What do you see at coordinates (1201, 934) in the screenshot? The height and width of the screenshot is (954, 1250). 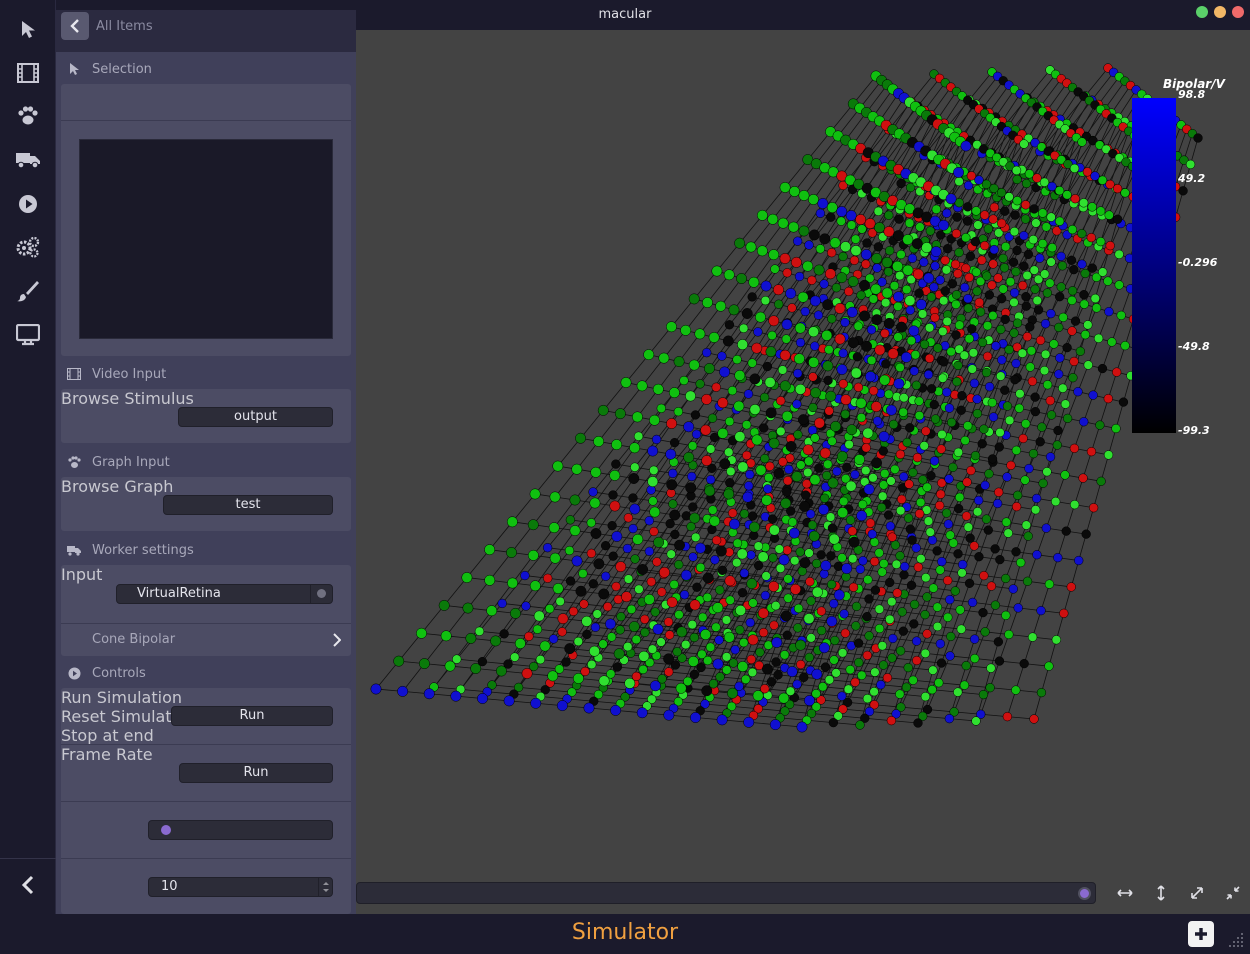 I see `add-button` at bounding box center [1201, 934].